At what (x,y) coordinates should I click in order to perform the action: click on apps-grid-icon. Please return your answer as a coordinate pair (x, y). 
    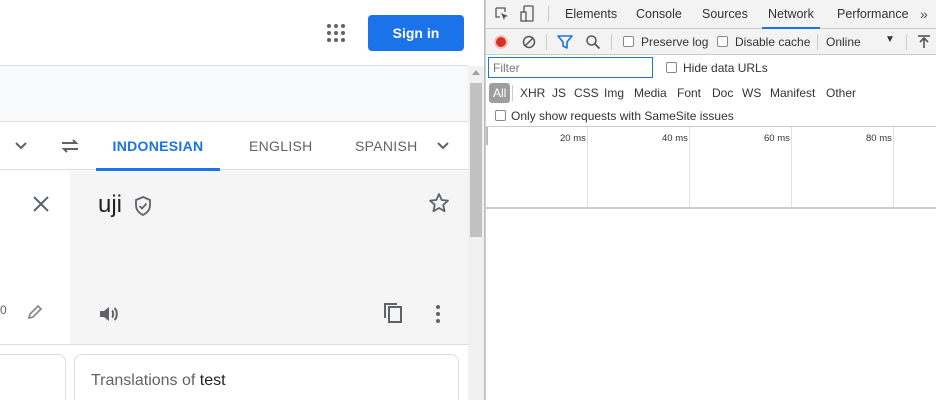
    Looking at the image, I should click on (336, 33).